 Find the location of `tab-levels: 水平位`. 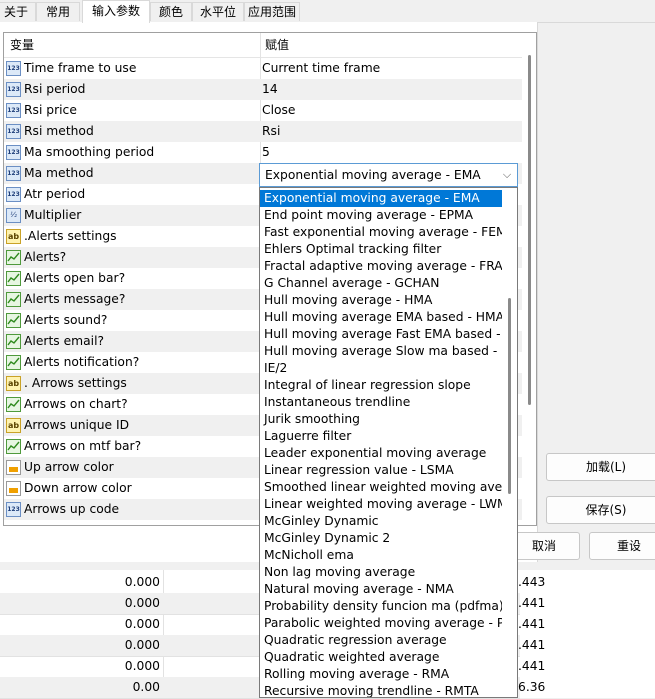

tab-levels: 水平位 is located at coordinates (218, 11).